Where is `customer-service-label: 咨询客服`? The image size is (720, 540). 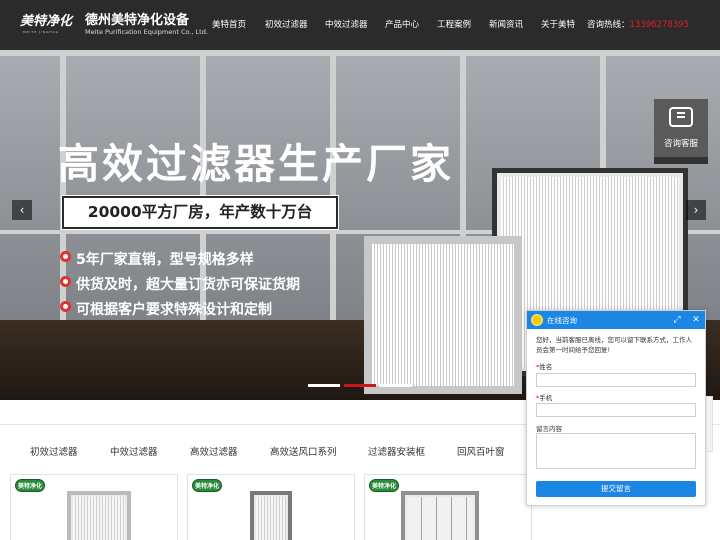 customer-service-label: 咨询客服 is located at coordinates (680, 144).